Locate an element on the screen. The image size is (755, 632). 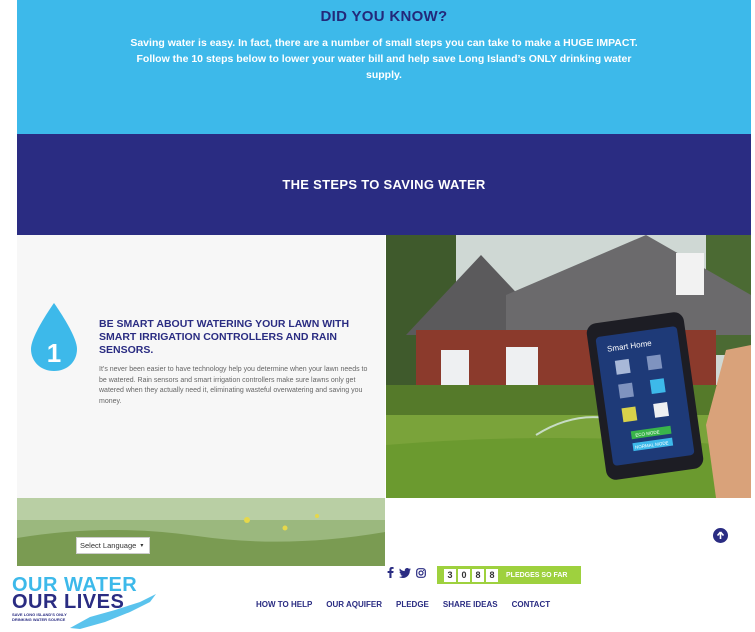
arrow-up-icon is located at coordinates (720, 535).